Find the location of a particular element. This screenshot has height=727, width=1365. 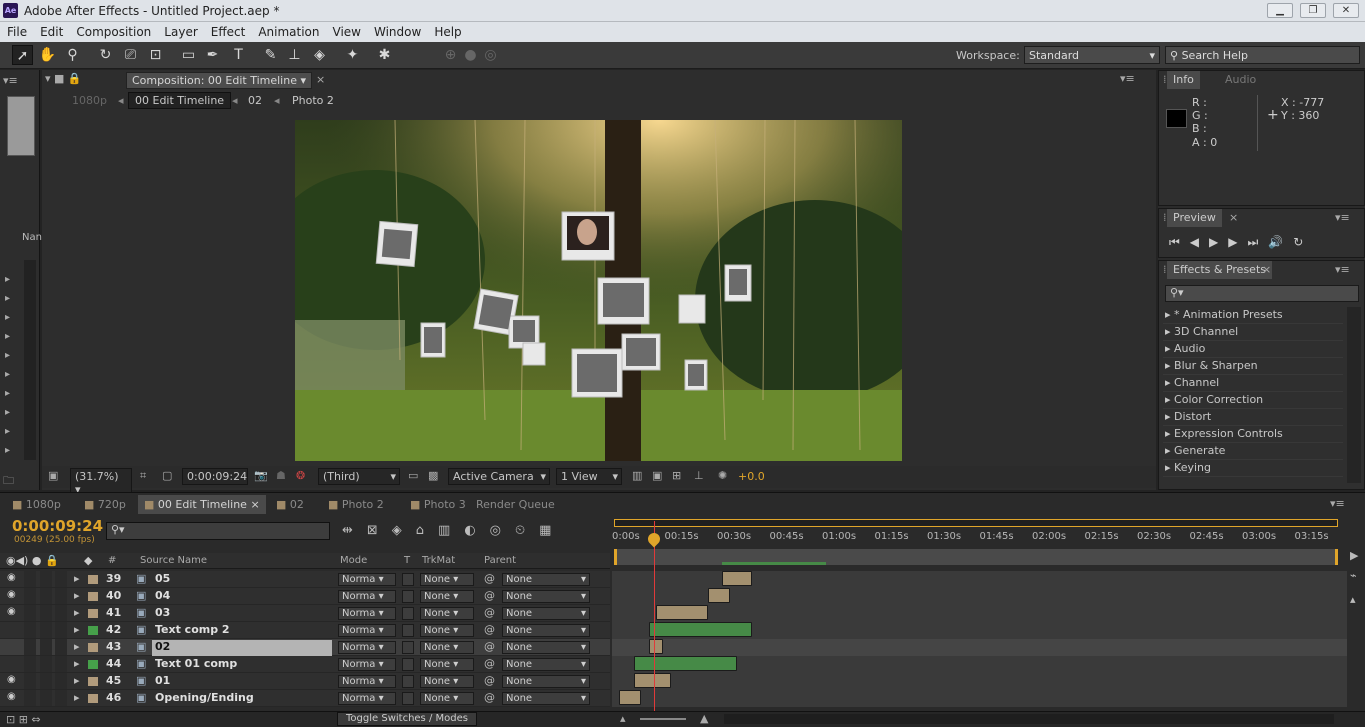

pen-tool-icon: ✒ is located at coordinates (212, 55).